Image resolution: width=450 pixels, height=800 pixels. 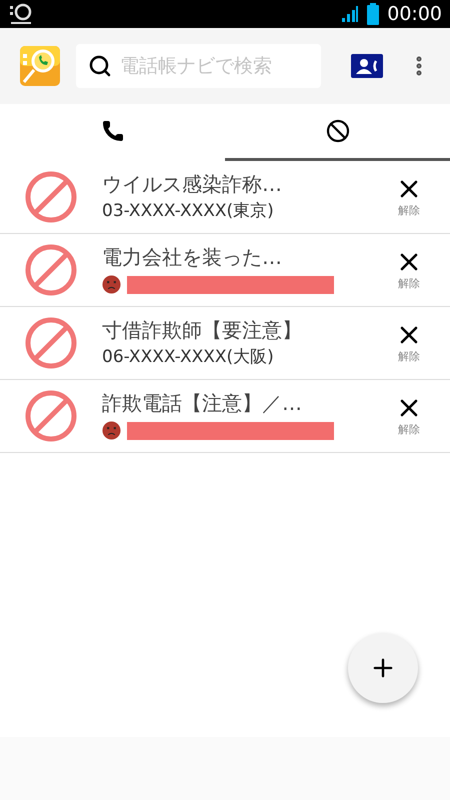 I want to click on search-input: 電話帳ナビで検索, so click(x=218, y=66).